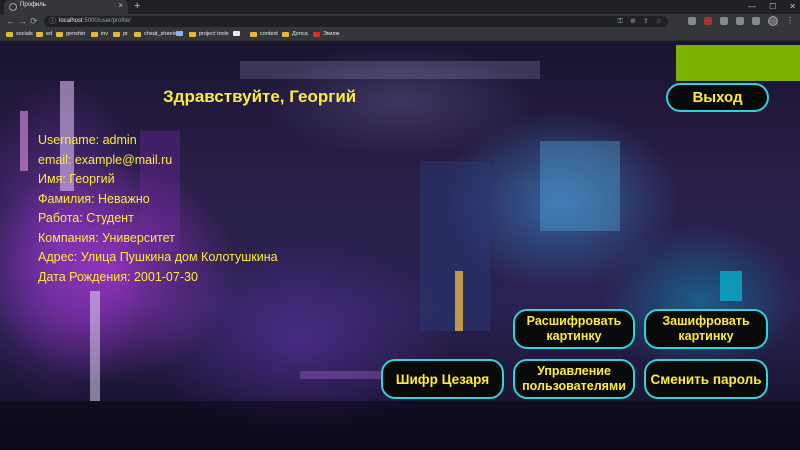 The image size is (800, 450). I want to click on last-name-line: Фамилия: Неважно, so click(94, 198).